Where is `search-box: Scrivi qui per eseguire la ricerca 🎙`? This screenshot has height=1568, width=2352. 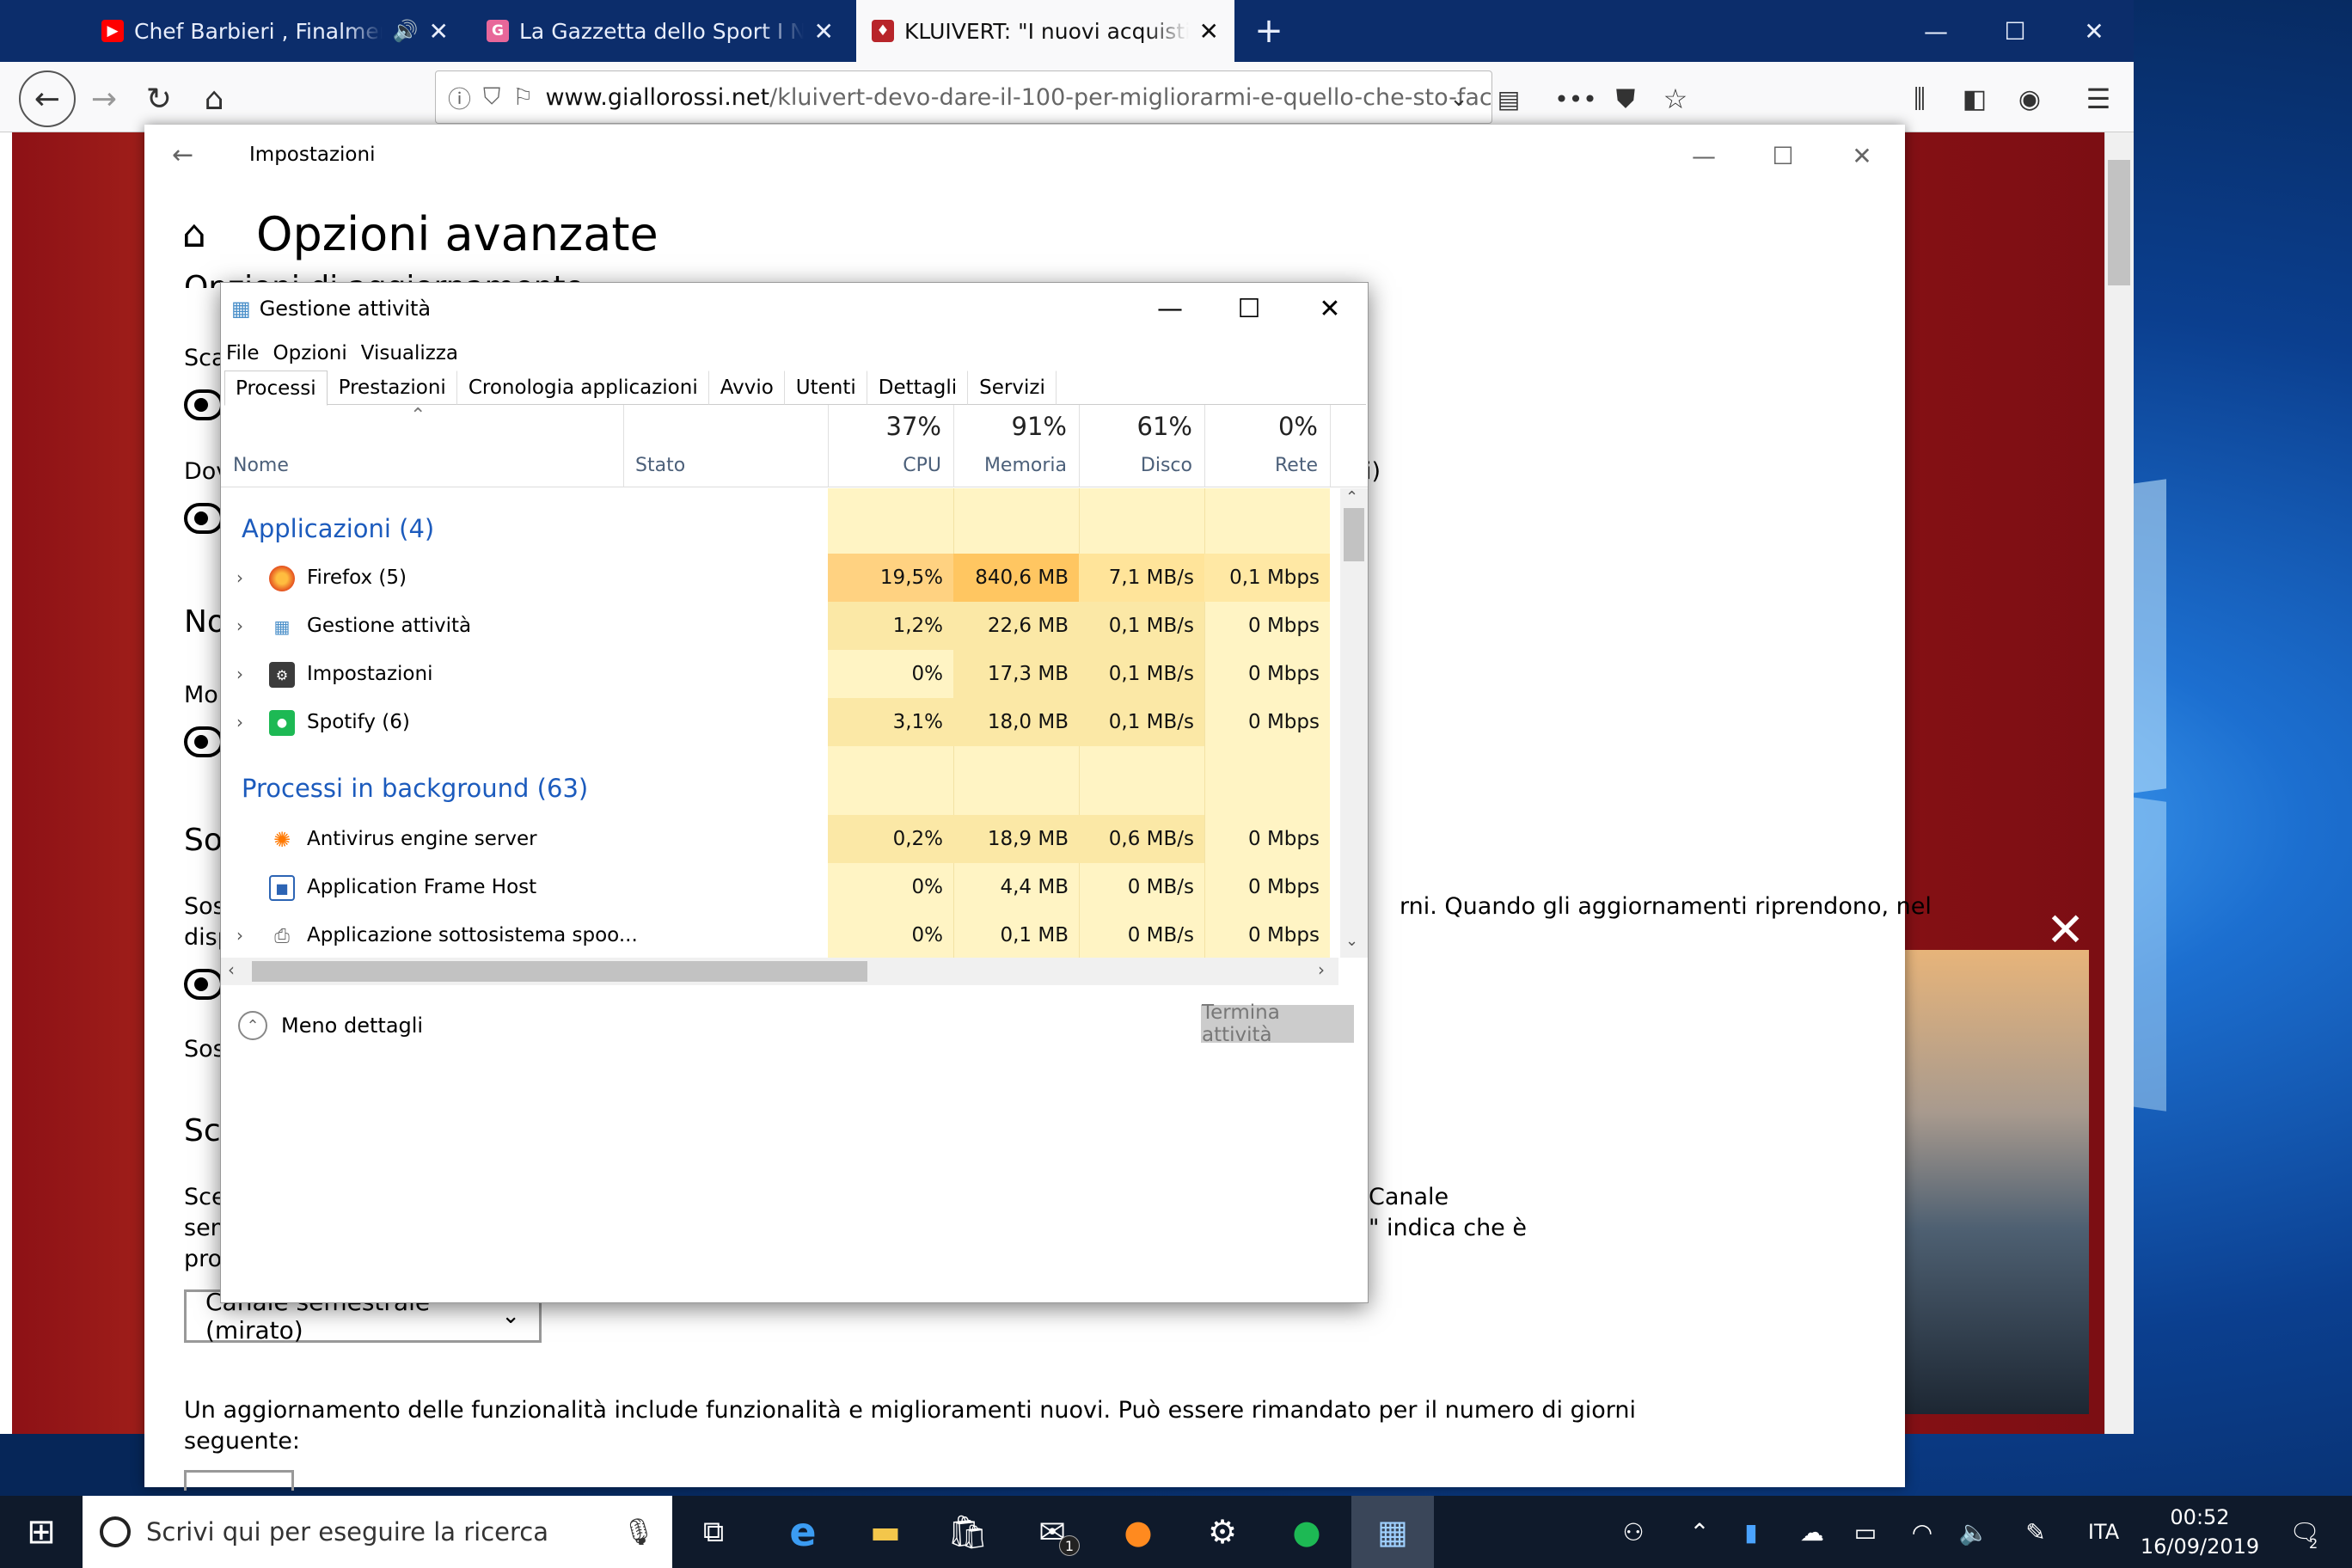 search-box: Scrivi qui per eseguire la ricerca 🎙 is located at coordinates (377, 1532).